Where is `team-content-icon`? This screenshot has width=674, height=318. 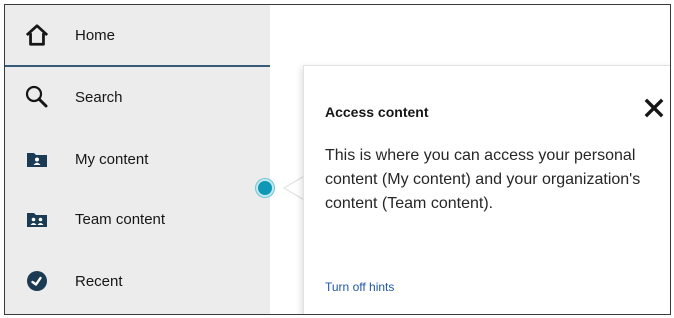
team-content-icon is located at coordinates (37, 219).